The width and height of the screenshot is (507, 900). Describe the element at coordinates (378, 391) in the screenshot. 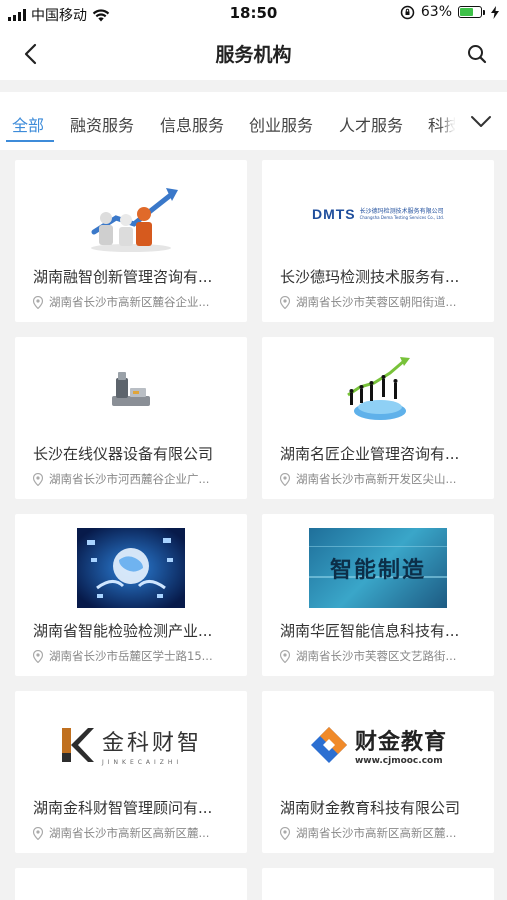

I see `success-figures-image` at that location.